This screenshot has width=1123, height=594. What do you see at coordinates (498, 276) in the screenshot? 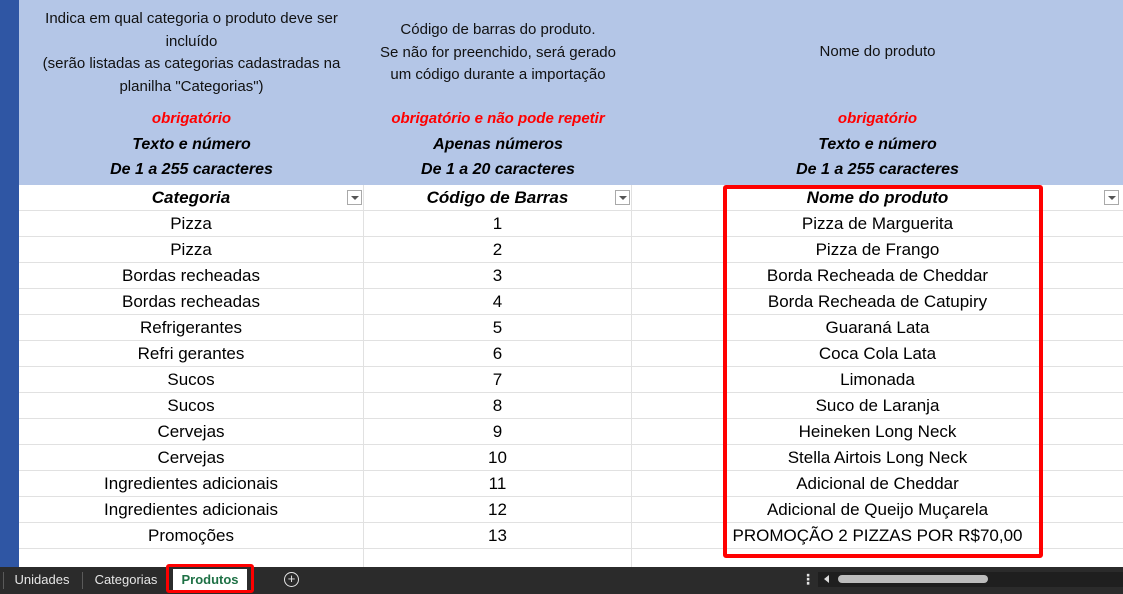
I see `cell-codigo-barras: 3` at bounding box center [498, 276].